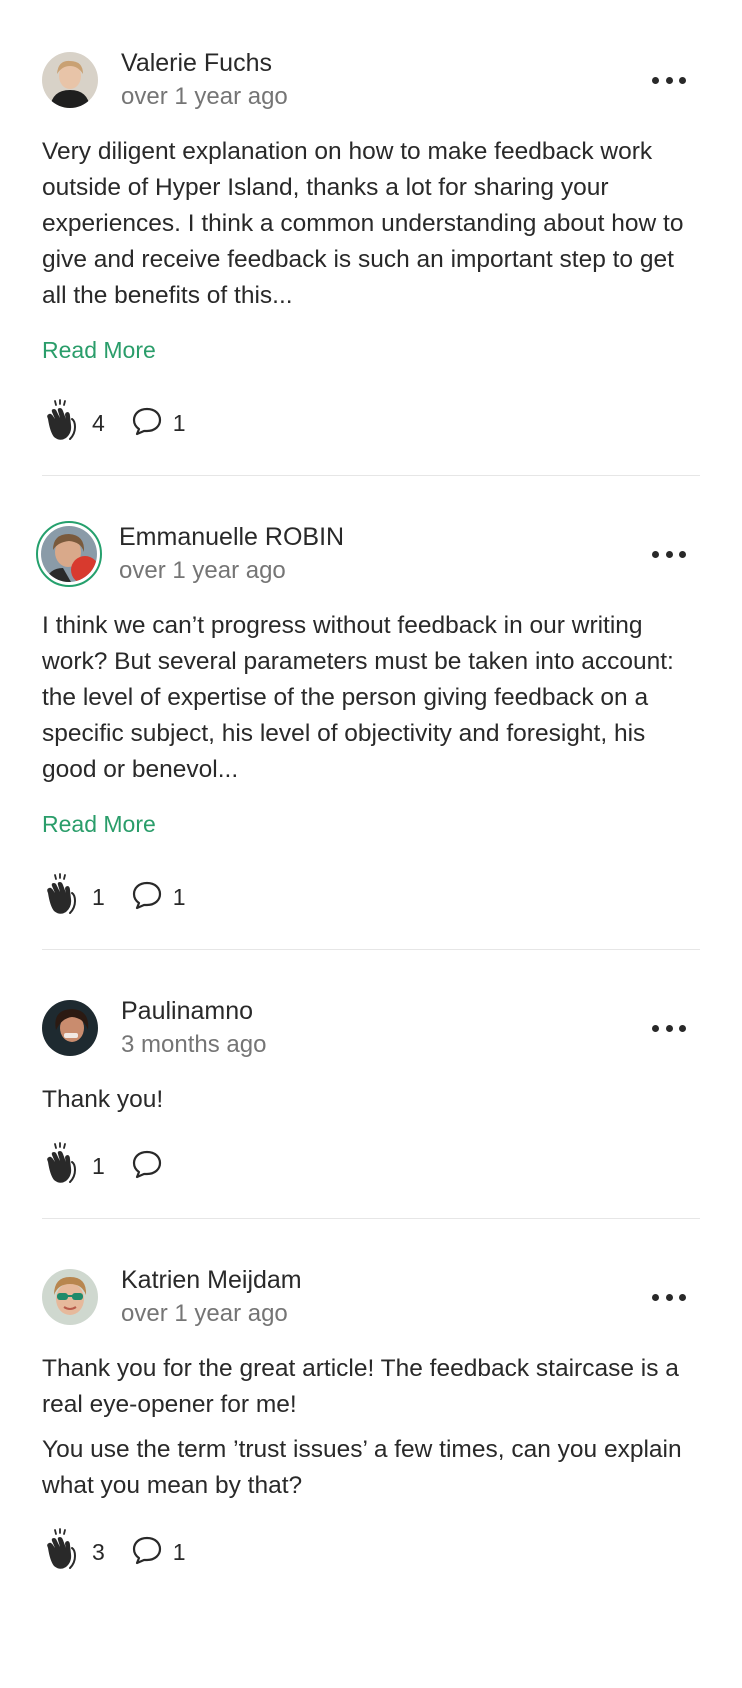  What do you see at coordinates (371, 1028) in the screenshot?
I see `comment-header: Paulinamno 3 months ago` at bounding box center [371, 1028].